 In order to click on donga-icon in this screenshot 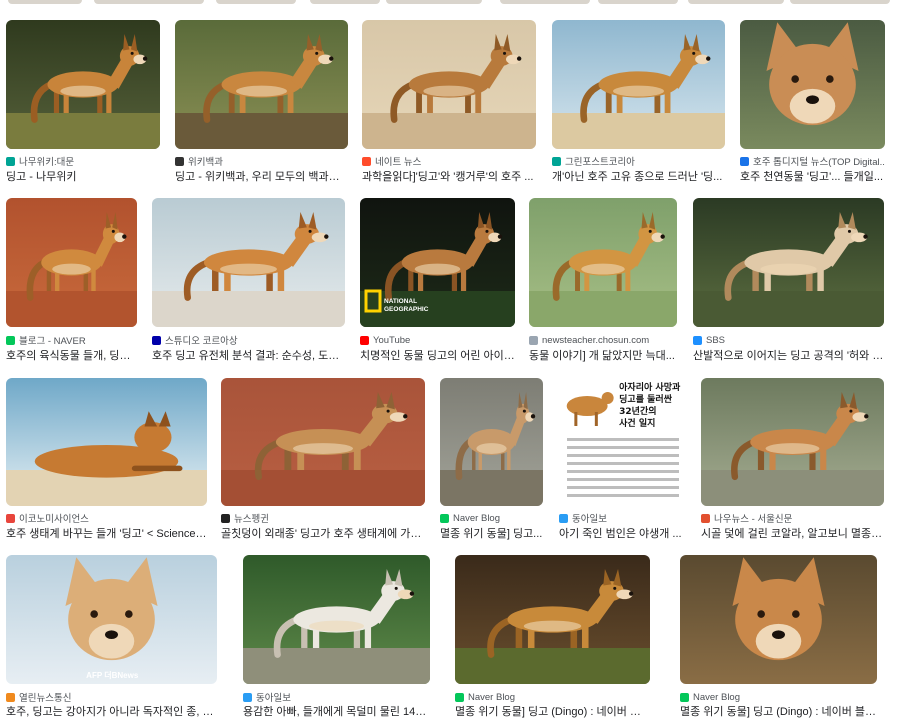, I will do `click(247, 697)`.